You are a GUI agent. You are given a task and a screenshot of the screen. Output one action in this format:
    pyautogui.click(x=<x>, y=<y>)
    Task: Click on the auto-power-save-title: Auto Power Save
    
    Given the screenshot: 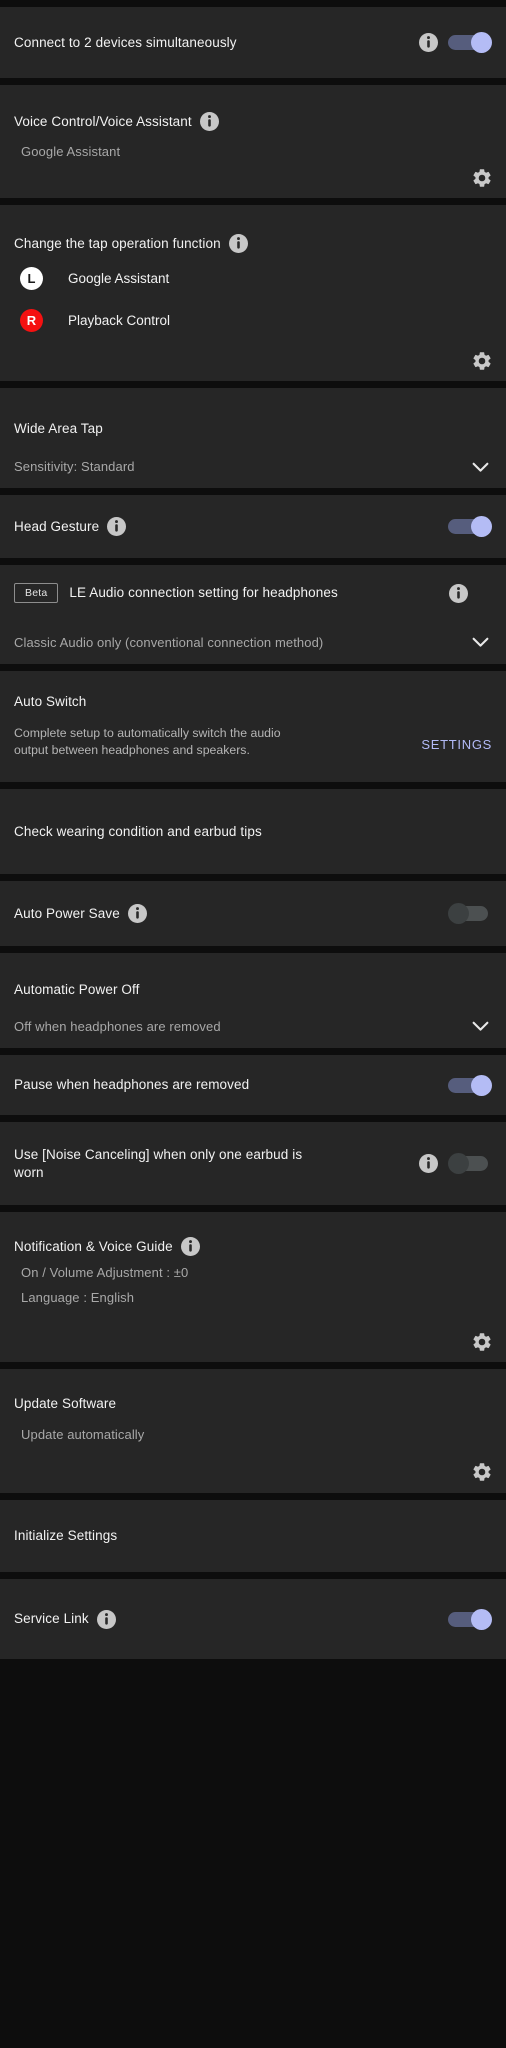 What is the action you would take?
    pyautogui.click(x=67, y=913)
    